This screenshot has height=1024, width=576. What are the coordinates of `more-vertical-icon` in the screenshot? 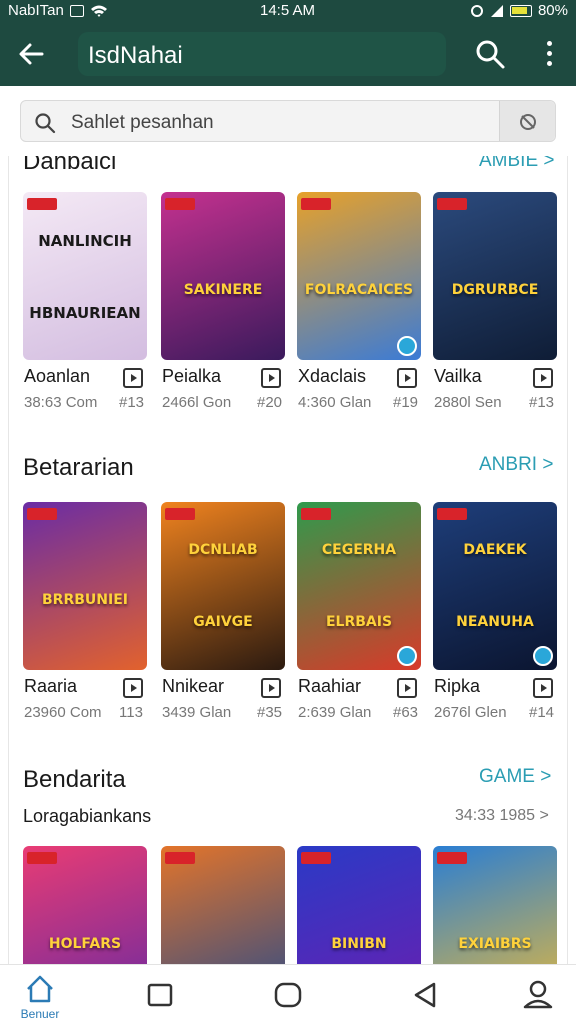 It's located at (549, 43).